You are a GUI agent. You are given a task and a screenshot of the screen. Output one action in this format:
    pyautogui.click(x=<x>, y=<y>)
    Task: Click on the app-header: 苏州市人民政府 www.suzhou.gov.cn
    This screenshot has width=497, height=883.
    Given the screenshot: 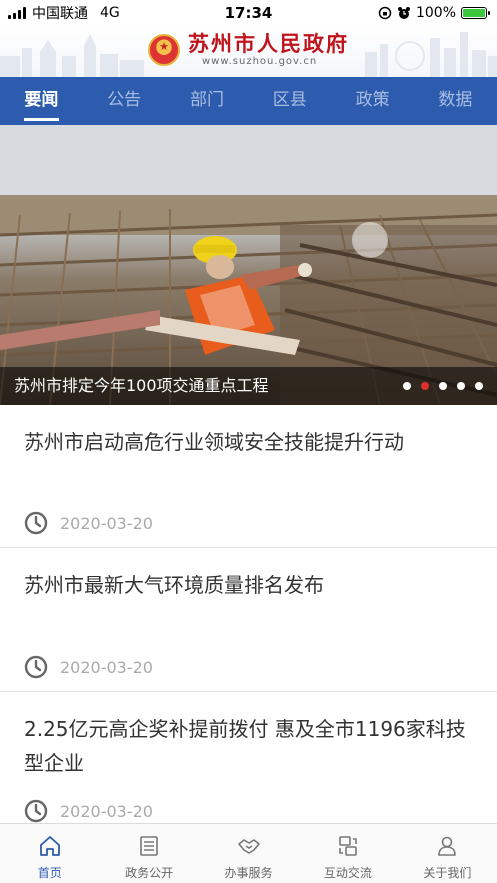 What is the action you would take?
    pyautogui.click(x=248, y=51)
    